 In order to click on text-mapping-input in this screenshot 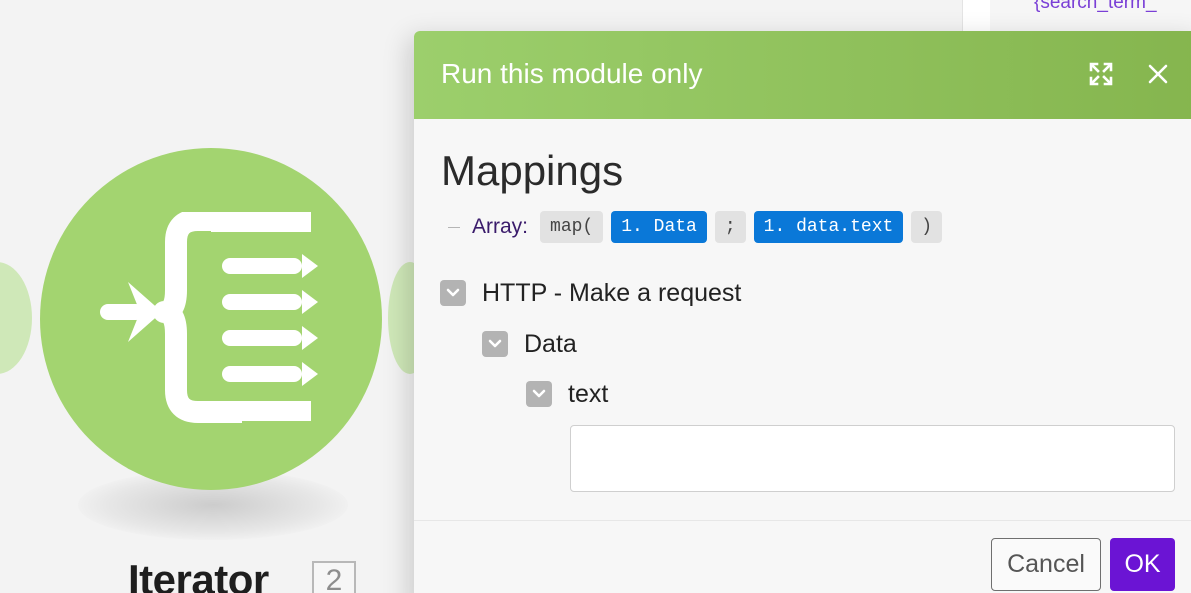, I will do `click(872, 458)`.